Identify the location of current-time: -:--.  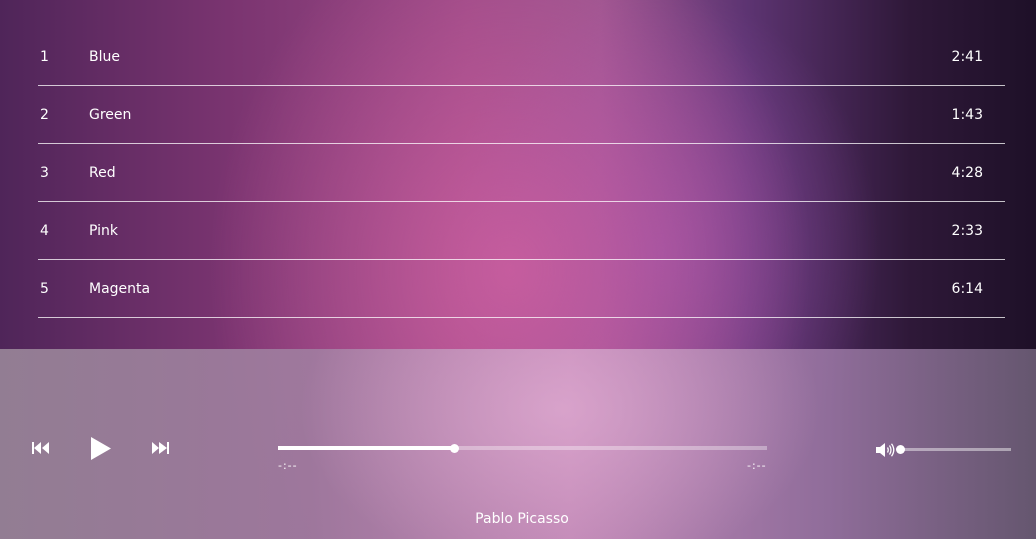
(288, 465).